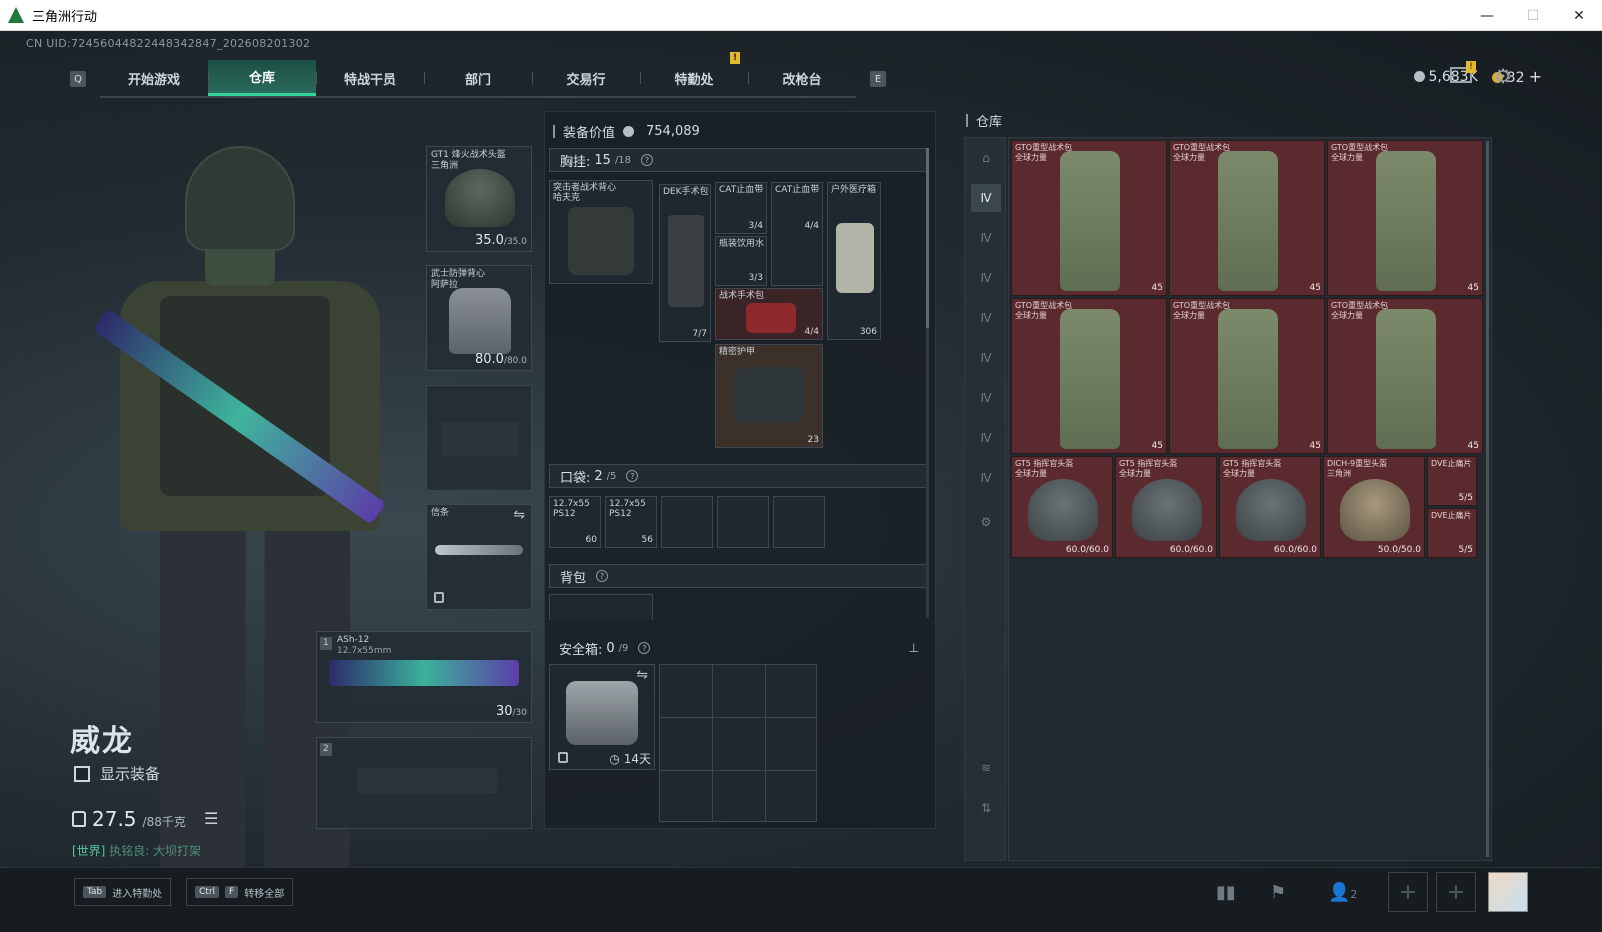 Image resolution: width=1602 pixels, height=932 pixels. What do you see at coordinates (440, 513) in the screenshot?
I see `melee-label: 信条` at bounding box center [440, 513].